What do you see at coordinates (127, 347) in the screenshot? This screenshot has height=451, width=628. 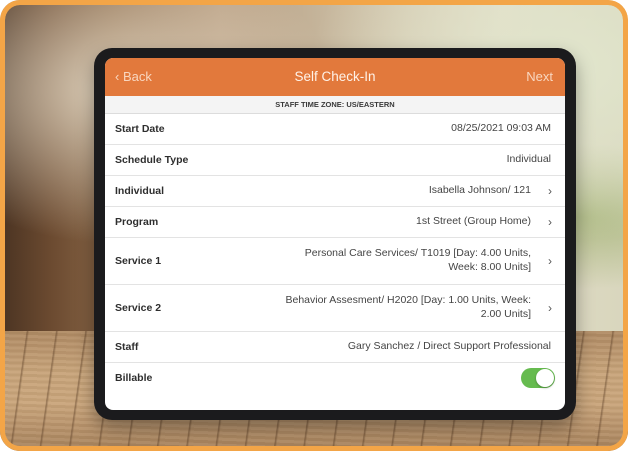 I see `row-label: Staff` at bounding box center [127, 347].